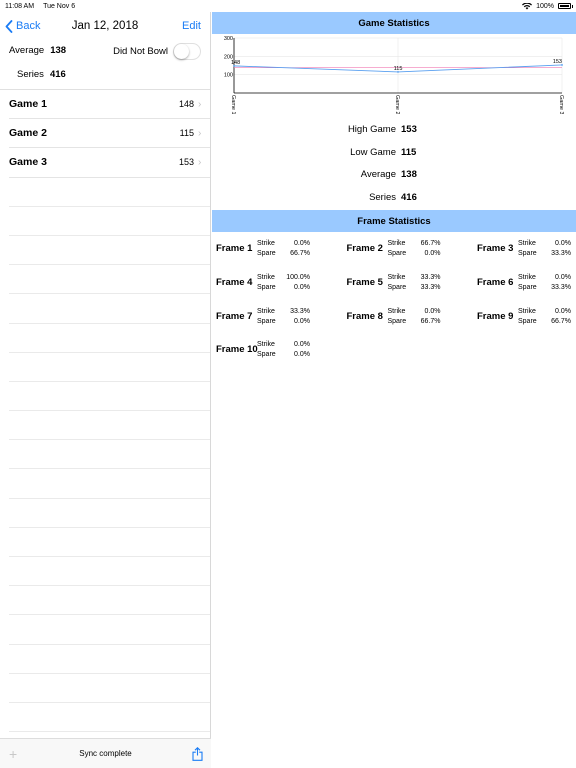 This screenshot has width=576, height=768. Describe the element at coordinates (272, 350) in the screenshot. I see `frame-stat: Frame 10 Strike 0.0% Spare 0.0%` at that location.